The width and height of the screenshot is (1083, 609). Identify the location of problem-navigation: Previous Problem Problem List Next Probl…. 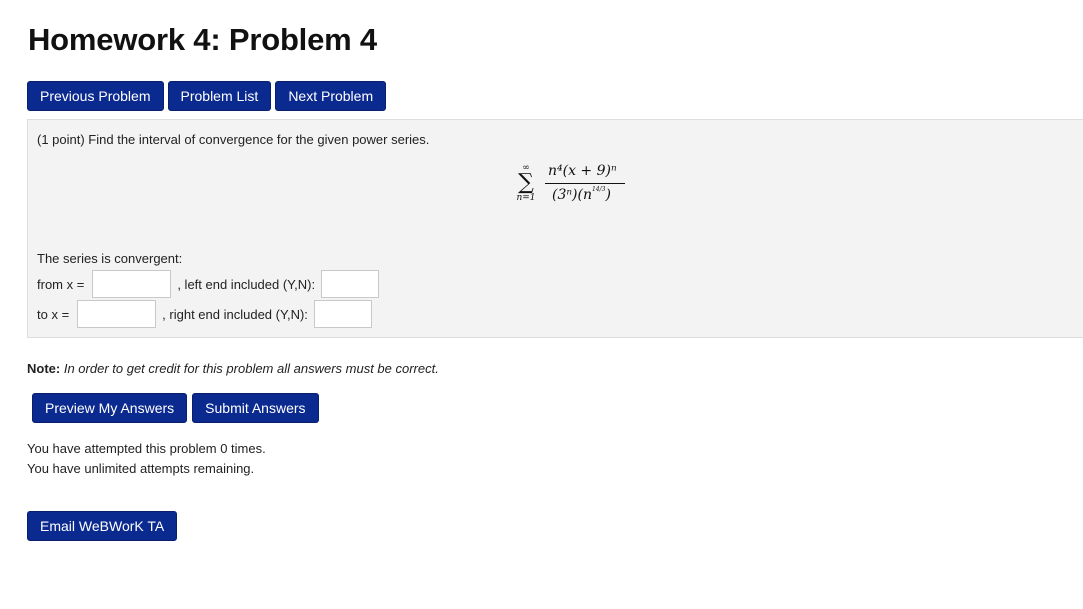
(207, 96).